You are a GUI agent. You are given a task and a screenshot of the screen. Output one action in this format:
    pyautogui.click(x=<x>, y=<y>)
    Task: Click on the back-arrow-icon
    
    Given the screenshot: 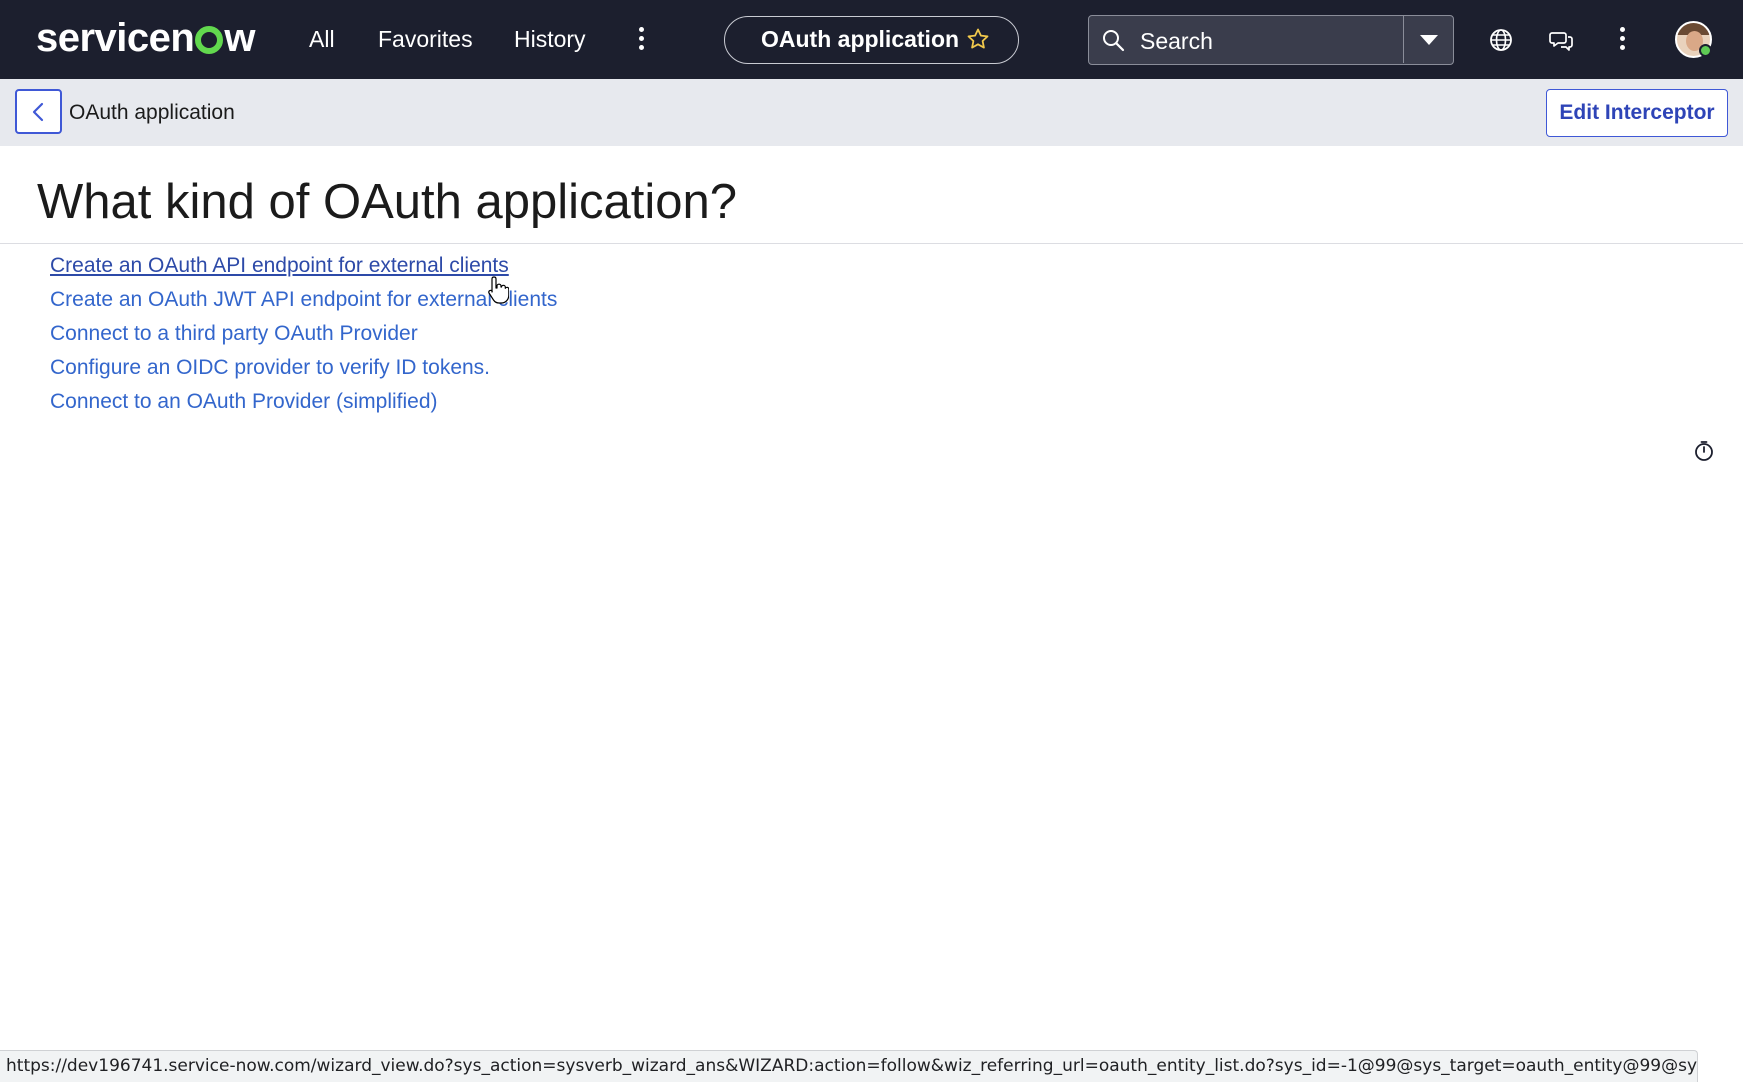 What is the action you would take?
    pyautogui.click(x=38, y=112)
    